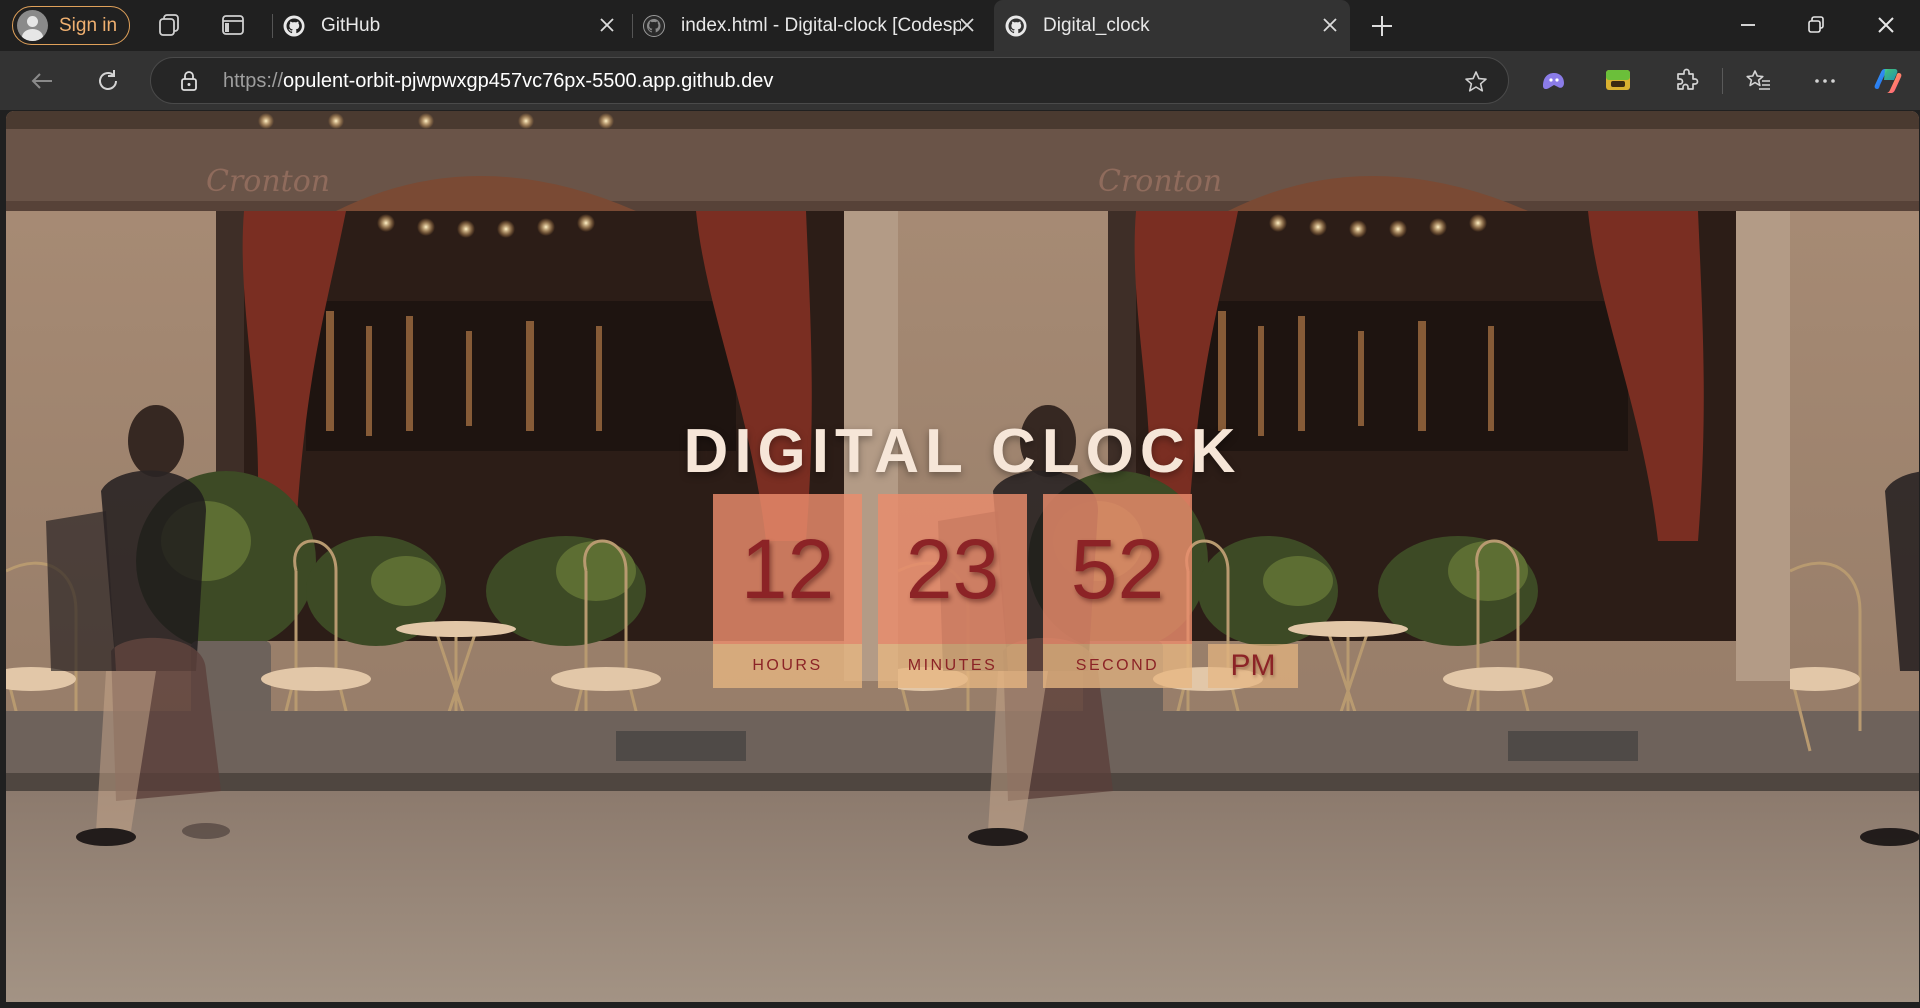 The width and height of the screenshot is (1920, 1008). What do you see at coordinates (1253, 666) in the screenshot?
I see `am-pm-indicator: PM` at bounding box center [1253, 666].